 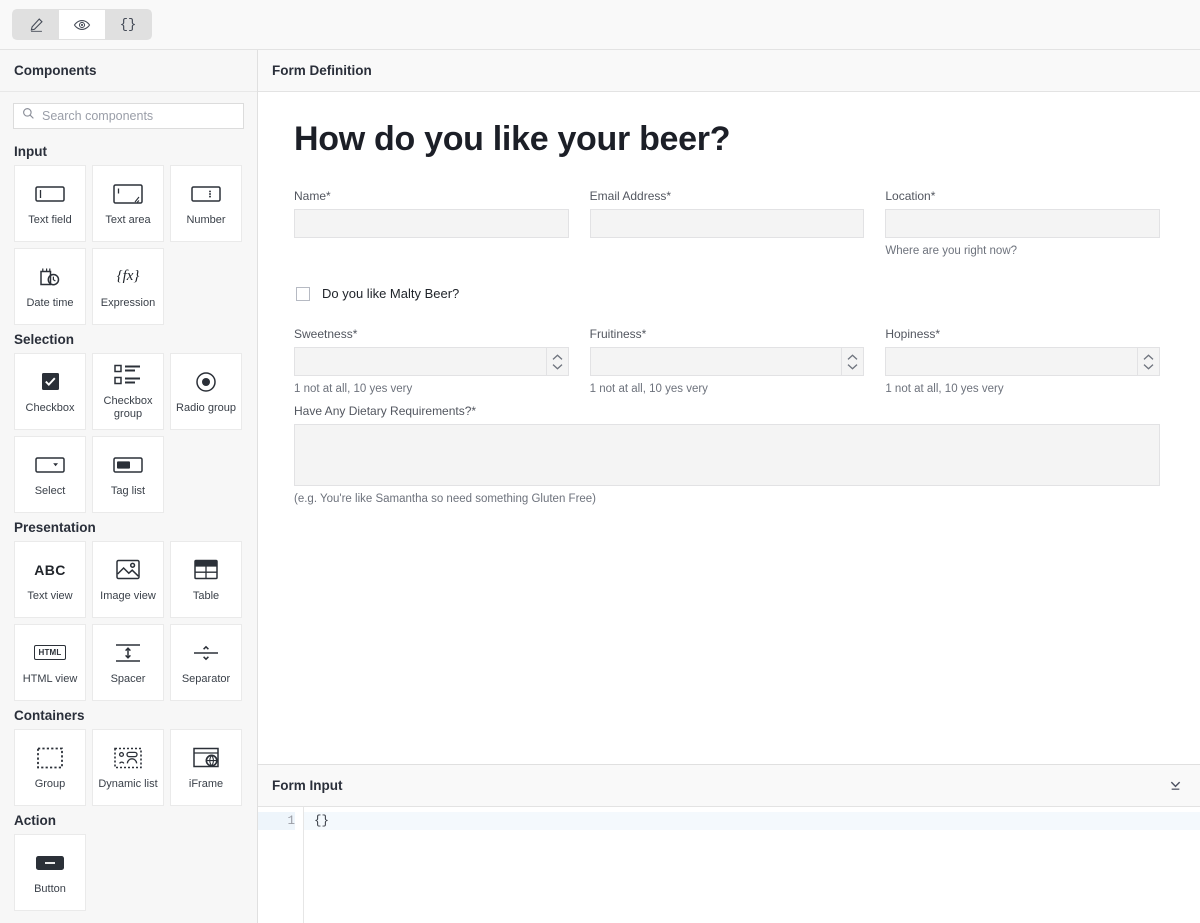 I want to click on palette-item-separator: Separator, so click(x=206, y=662).